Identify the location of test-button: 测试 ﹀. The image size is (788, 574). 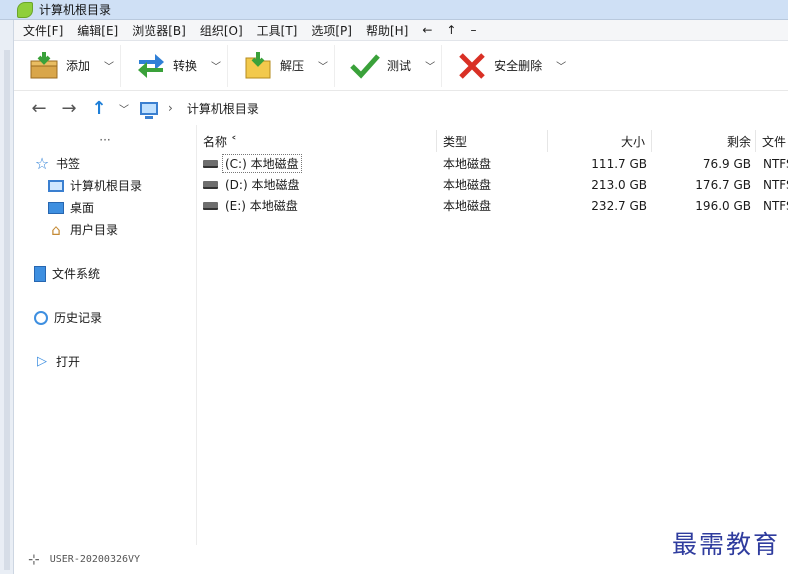
(393, 65).